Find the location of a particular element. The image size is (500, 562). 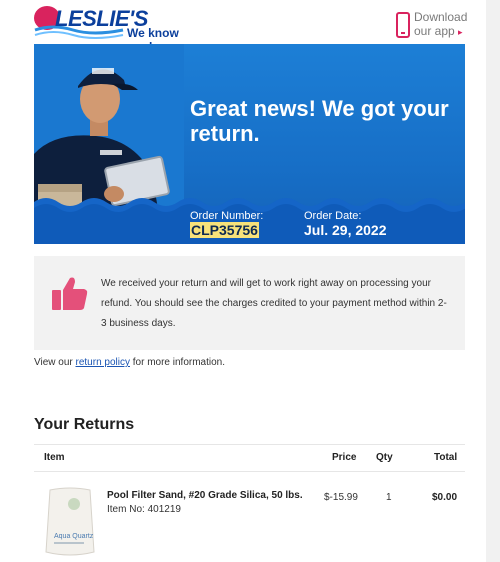

return-policy-link: return policy is located at coordinates (103, 362).